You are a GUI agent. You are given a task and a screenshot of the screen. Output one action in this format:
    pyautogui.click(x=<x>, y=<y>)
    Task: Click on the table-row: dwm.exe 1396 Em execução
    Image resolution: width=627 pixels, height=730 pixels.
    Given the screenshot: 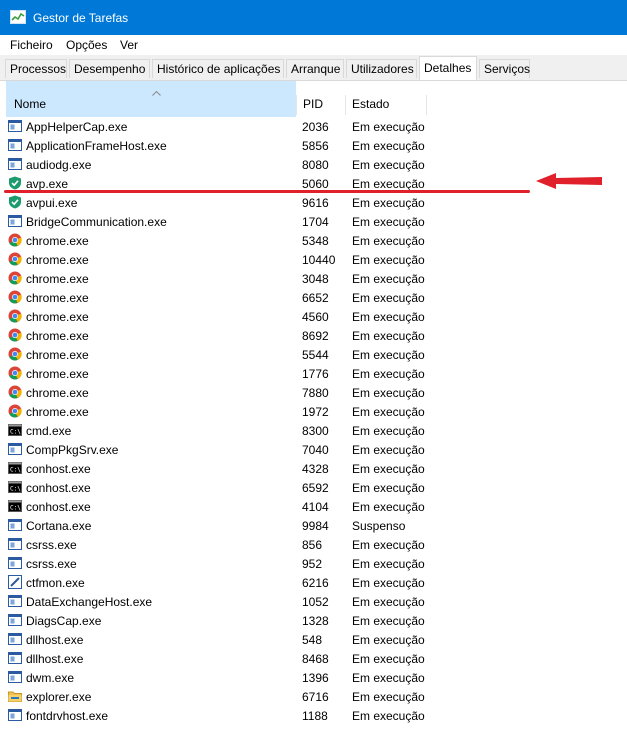 What is the action you would take?
    pyautogui.click(x=219, y=677)
    